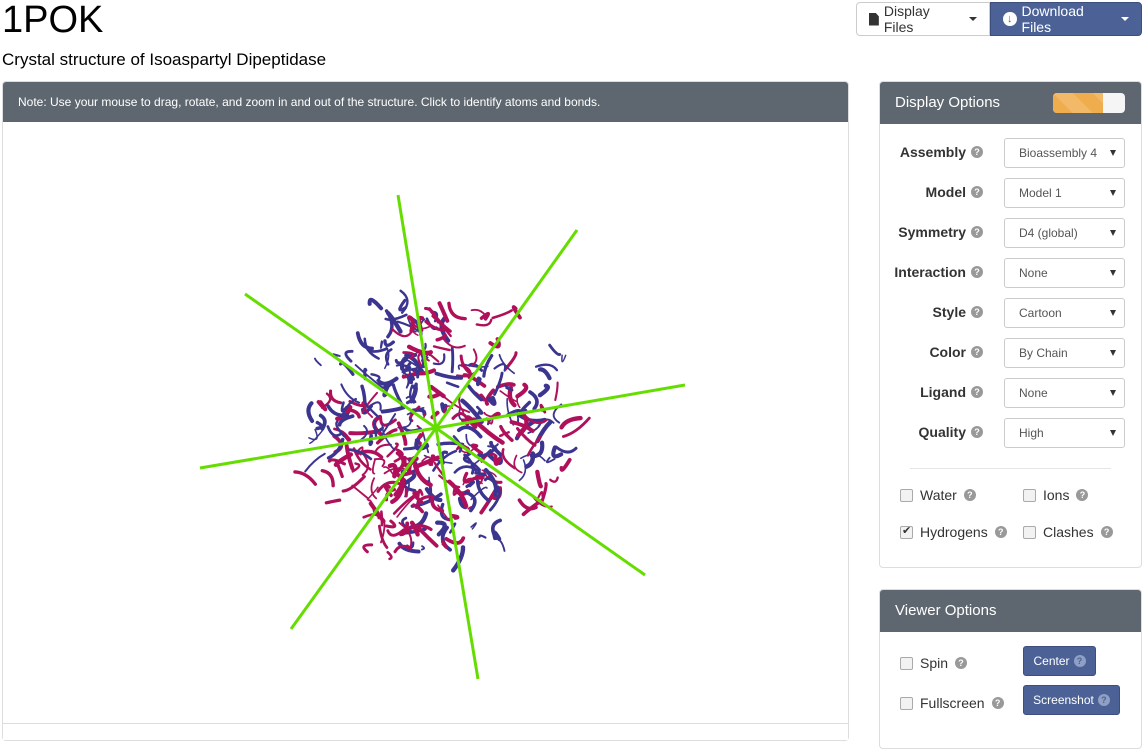  Describe the element at coordinates (1064, 273) in the screenshot. I see `interaction-select: None` at that location.